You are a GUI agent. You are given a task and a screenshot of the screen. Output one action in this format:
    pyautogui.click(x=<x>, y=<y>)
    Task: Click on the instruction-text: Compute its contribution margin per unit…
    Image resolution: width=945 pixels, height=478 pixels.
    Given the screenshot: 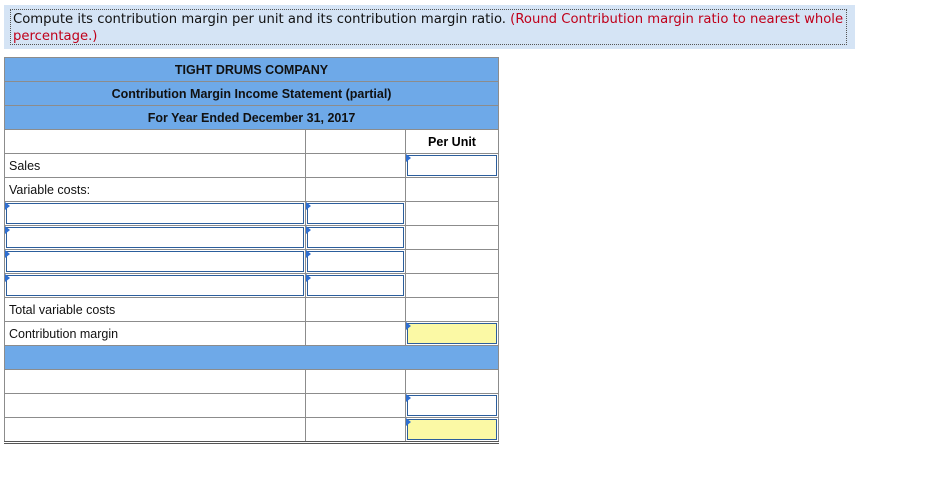 What is the action you would take?
    pyautogui.click(x=428, y=27)
    